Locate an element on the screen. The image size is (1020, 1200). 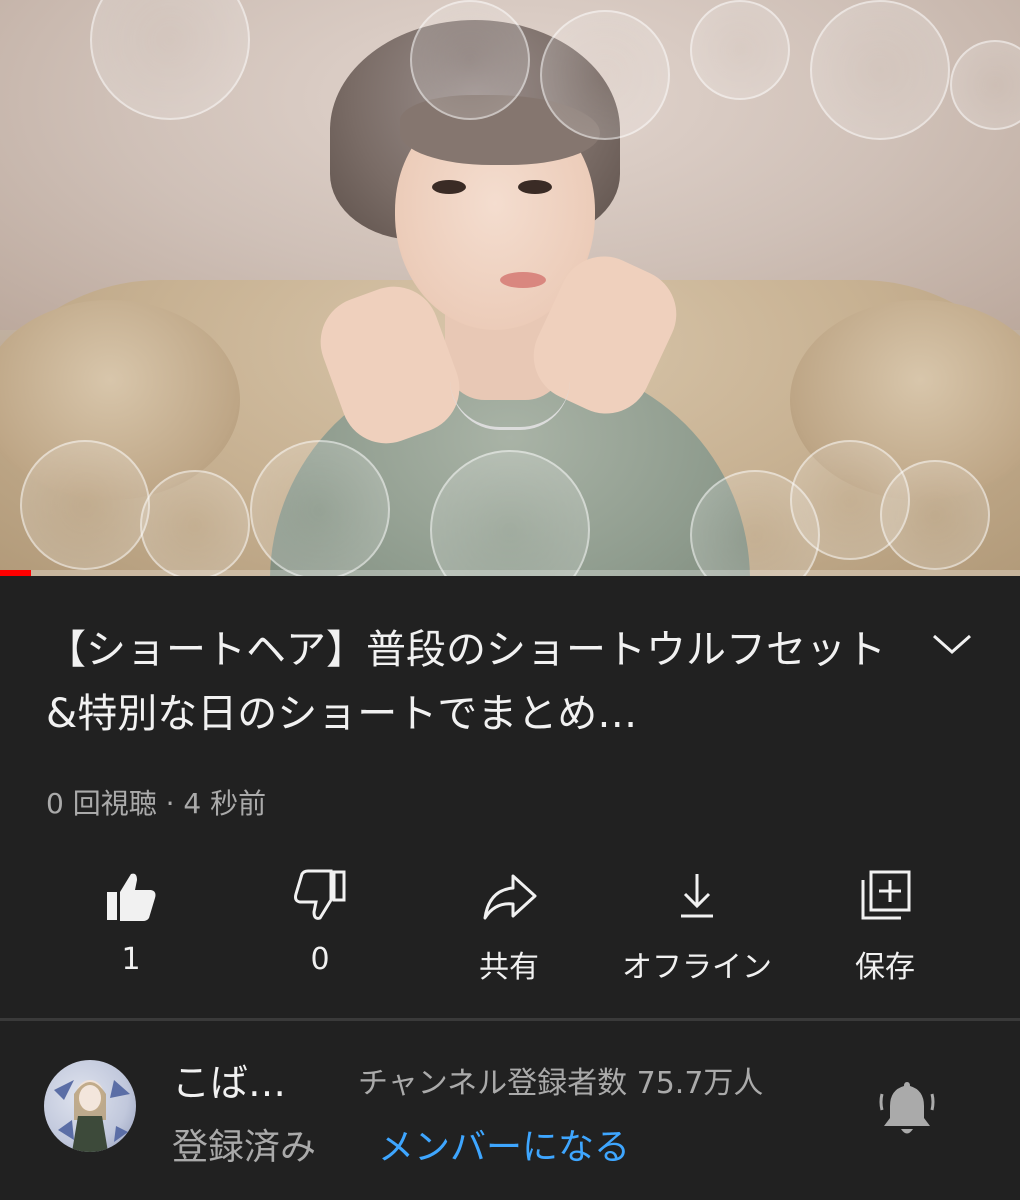
like-count: 1 is located at coordinates (131, 959).